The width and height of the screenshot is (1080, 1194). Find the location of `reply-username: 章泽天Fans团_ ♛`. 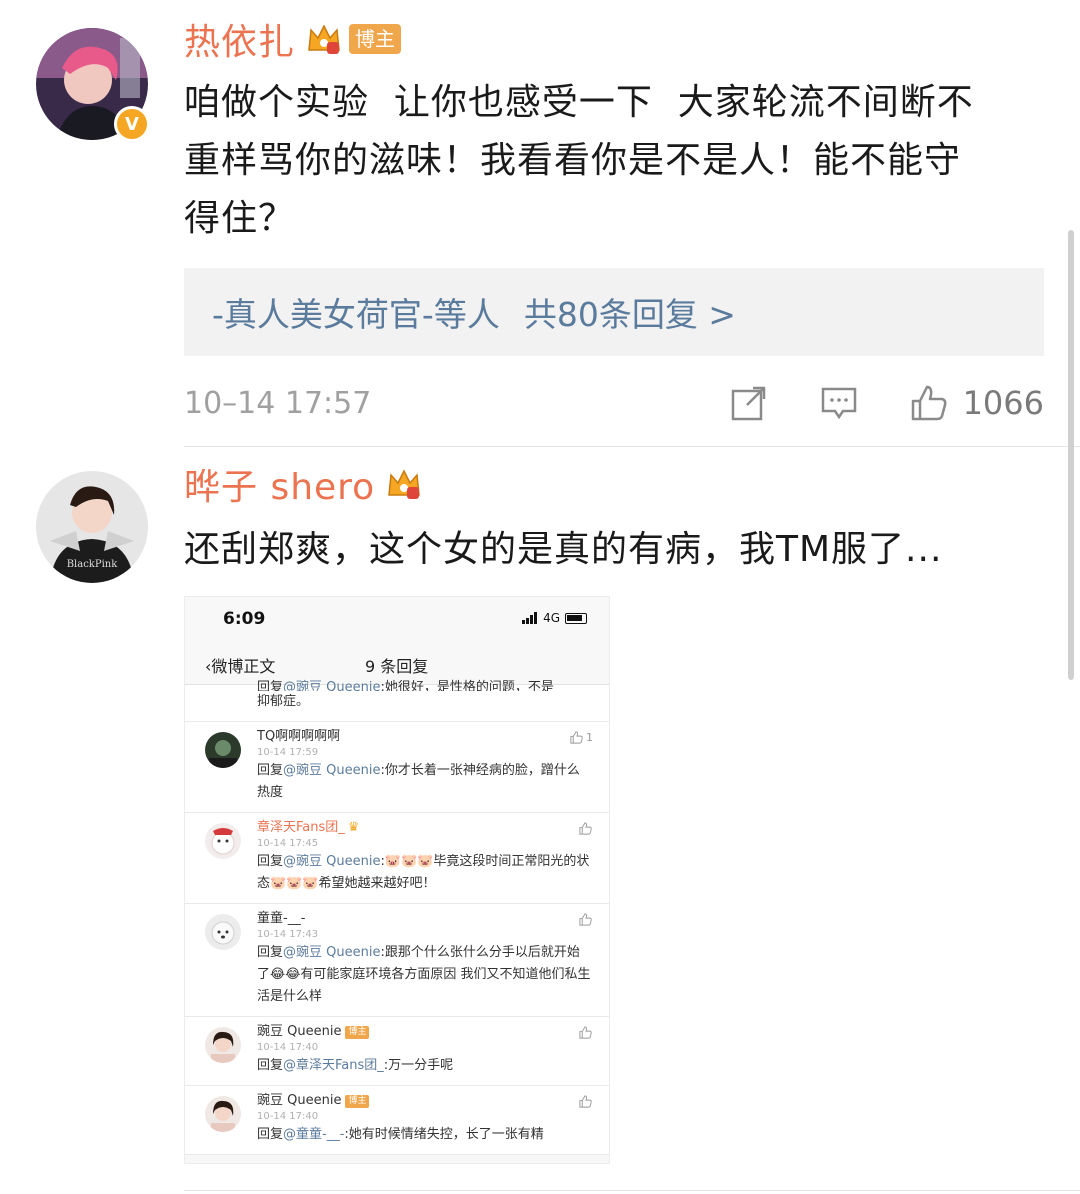

reply-username: 章泽天Fans团_ ♛ is located at coordinates (424, 828).